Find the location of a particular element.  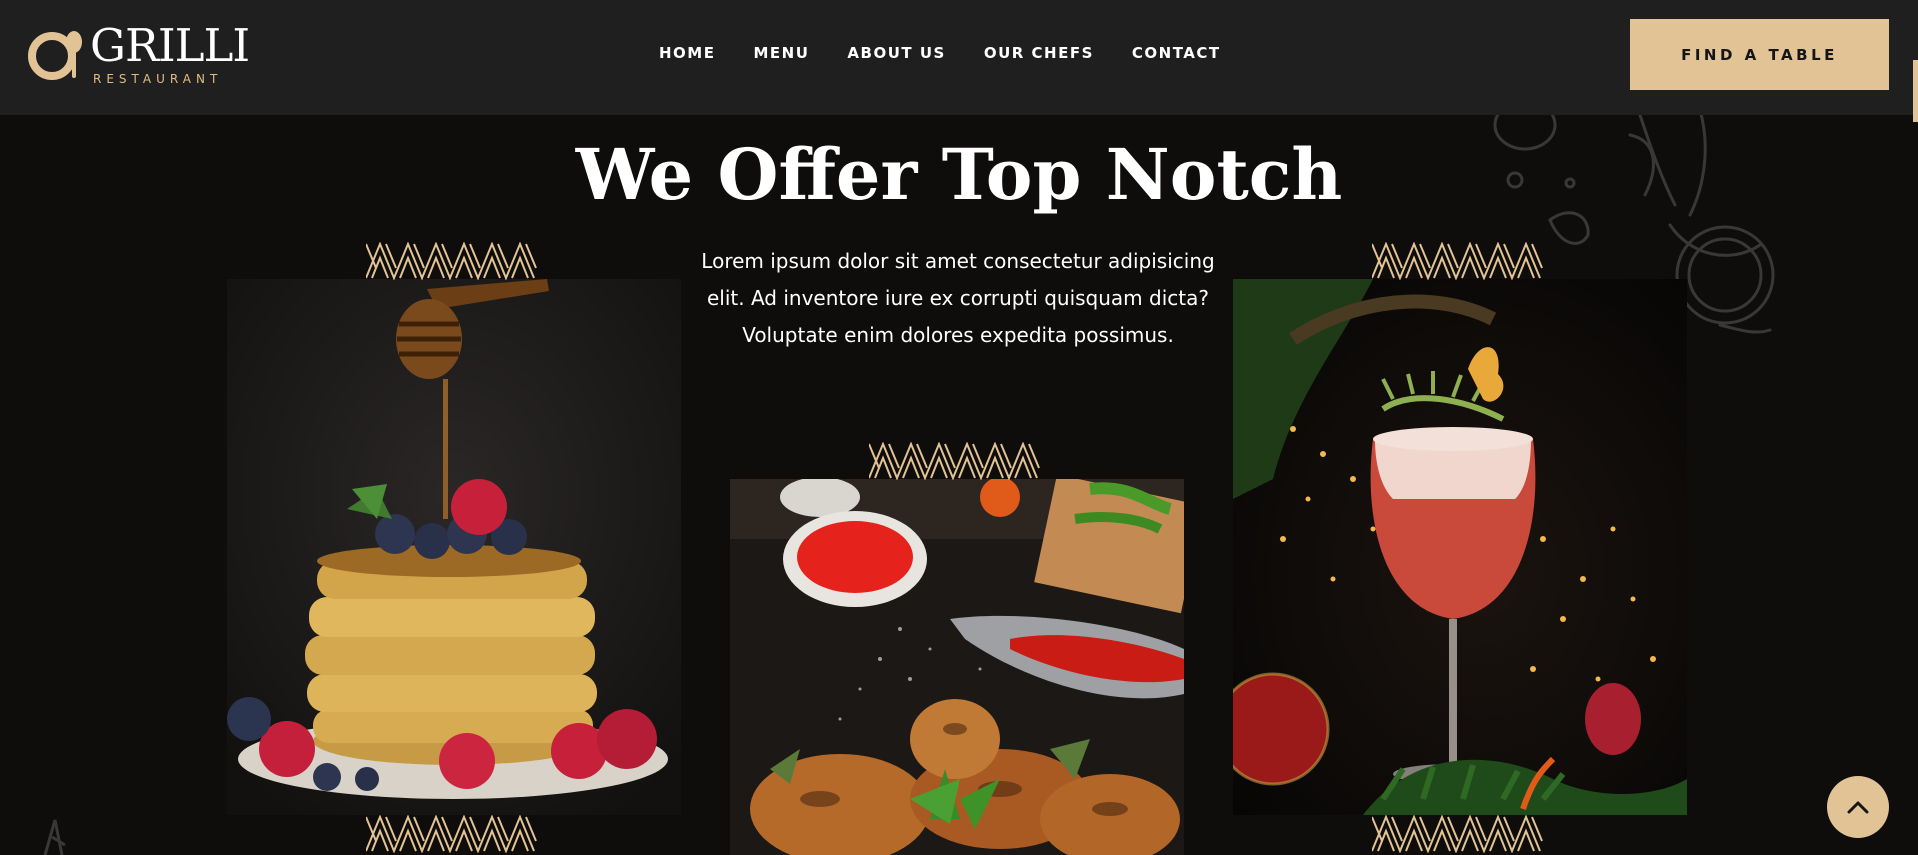

logo-text: GRILLI RESTAURANT is located at coordinates (170, 52).